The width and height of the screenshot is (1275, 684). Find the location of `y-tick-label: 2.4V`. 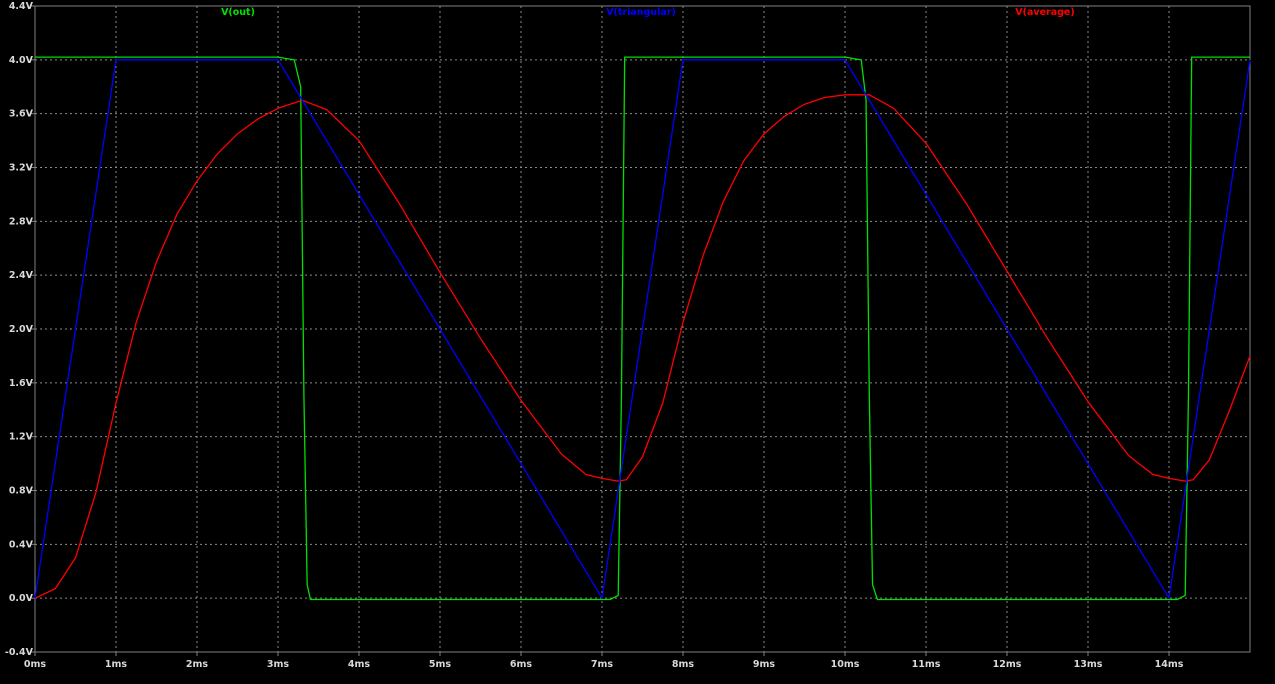

y-tick-label: 2.4V is located at coordinates (21, 275).